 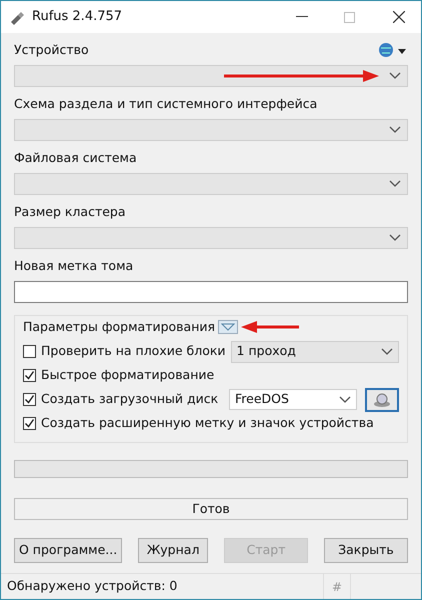 What do you see at coordinates (75, 158) in the screenshot?
I see `field-label: Файловая система` at bounding box center [75, 158].